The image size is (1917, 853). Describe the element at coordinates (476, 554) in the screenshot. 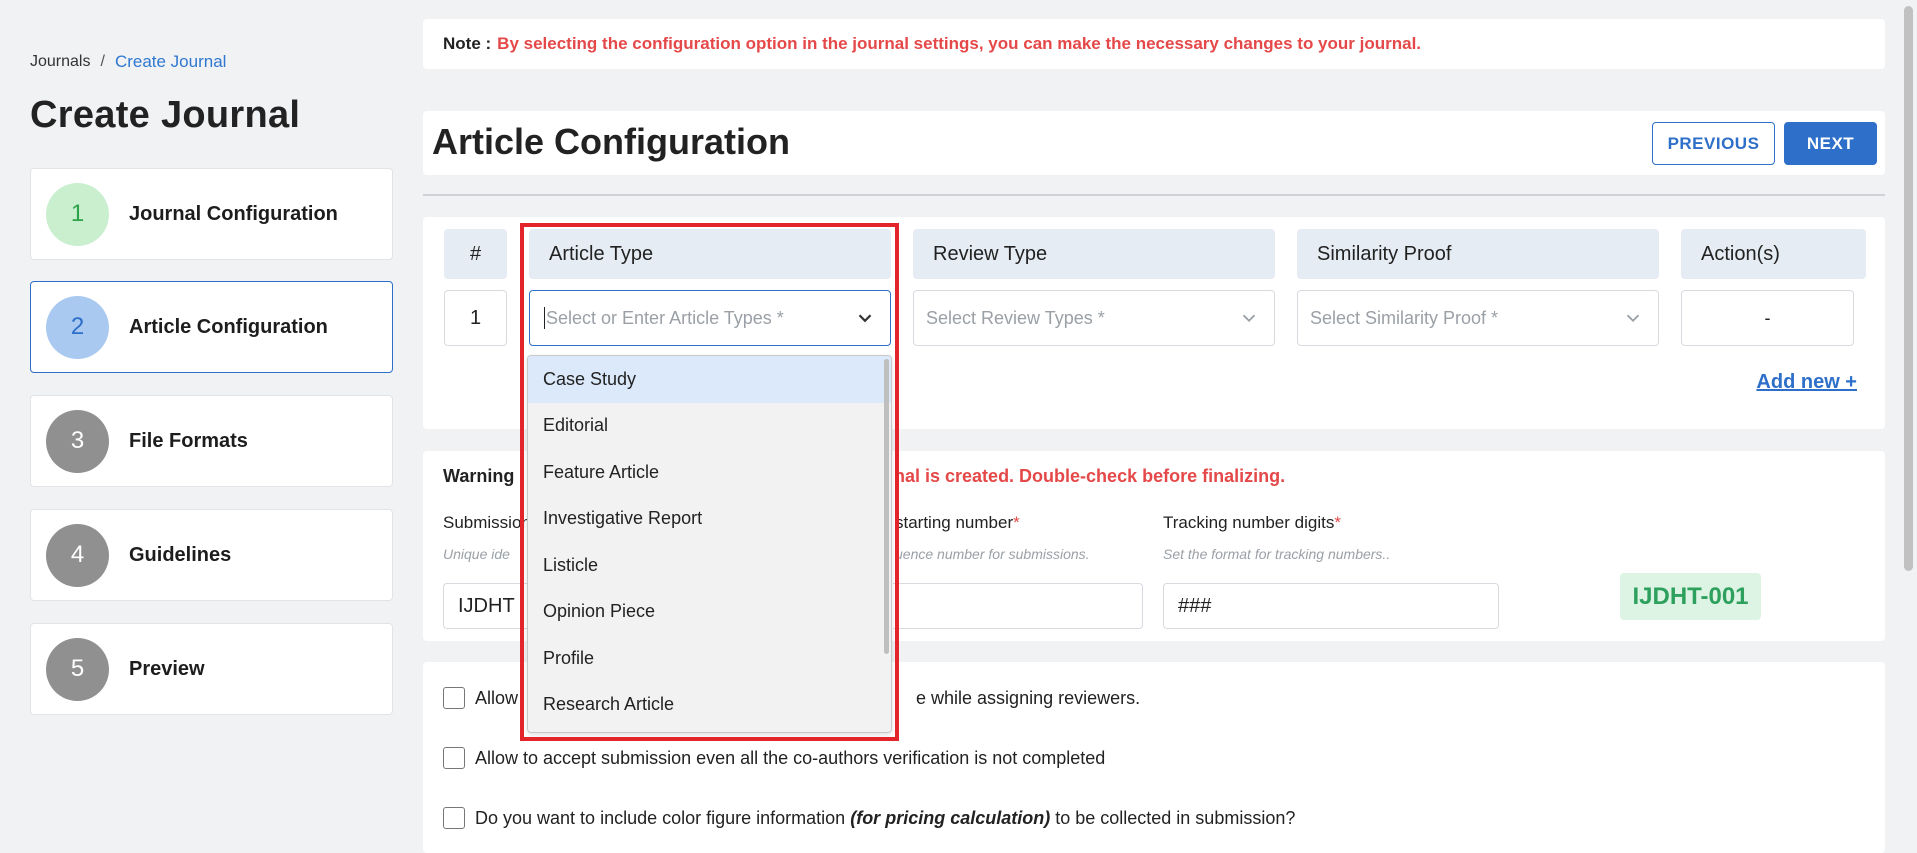

I see `submission-hint: Unique ide` at that location.